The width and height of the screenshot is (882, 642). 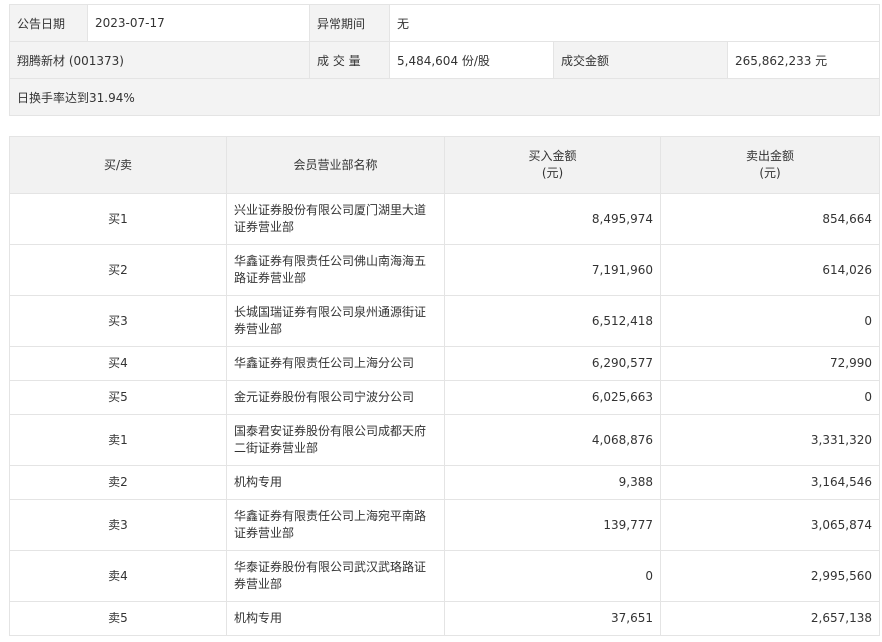 What do you see at coordinates (118, 525) in the screenshot?
I see `row-side: 卖3` at bounding box center [118, 525].